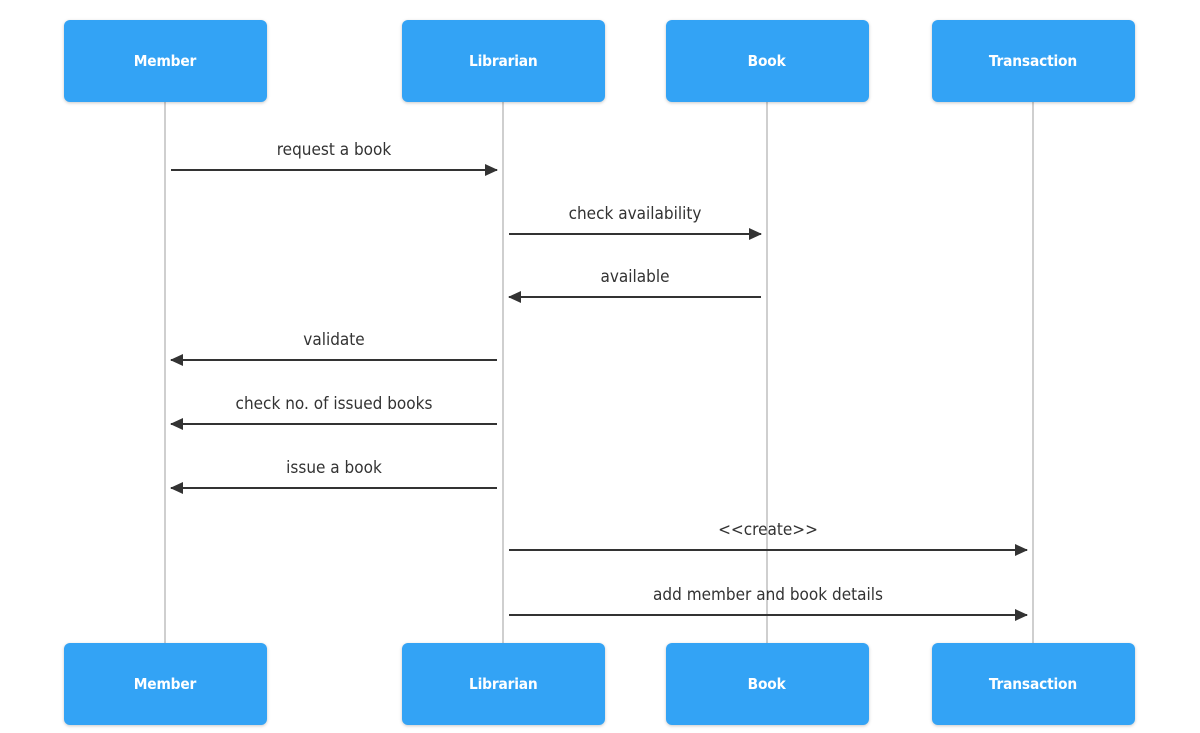 This screenshot has height=733, width=1200. Describe the element at coordinates (768, 550) in the screenshot. I see `message-line-m7` at that location.